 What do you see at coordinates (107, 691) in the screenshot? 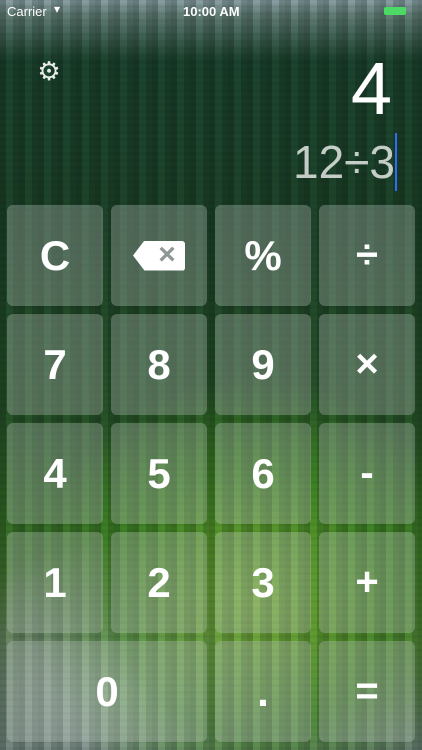
I see `zero-button: 0` at bounding box center [107, 691].